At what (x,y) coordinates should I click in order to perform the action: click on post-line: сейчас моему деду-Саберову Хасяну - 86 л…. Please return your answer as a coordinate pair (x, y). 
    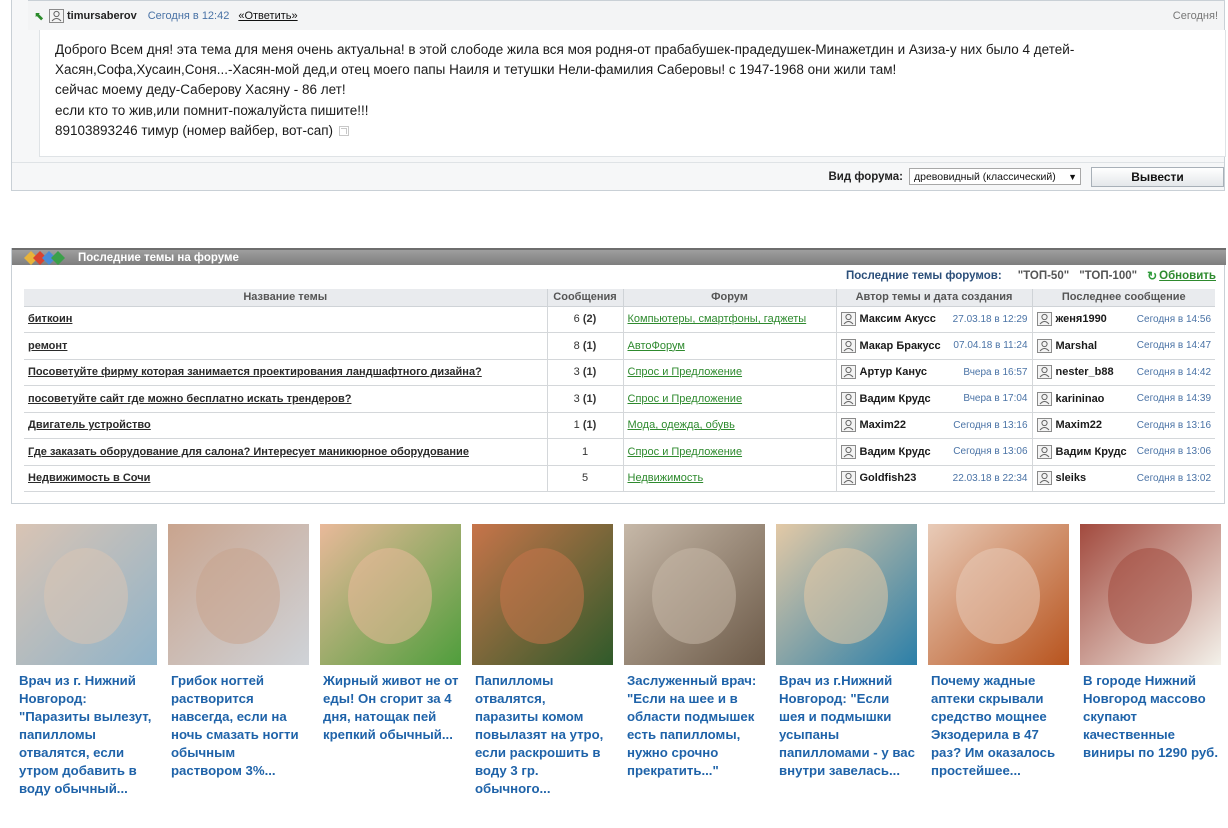
    Looking at the image, I should click on (200, 90).